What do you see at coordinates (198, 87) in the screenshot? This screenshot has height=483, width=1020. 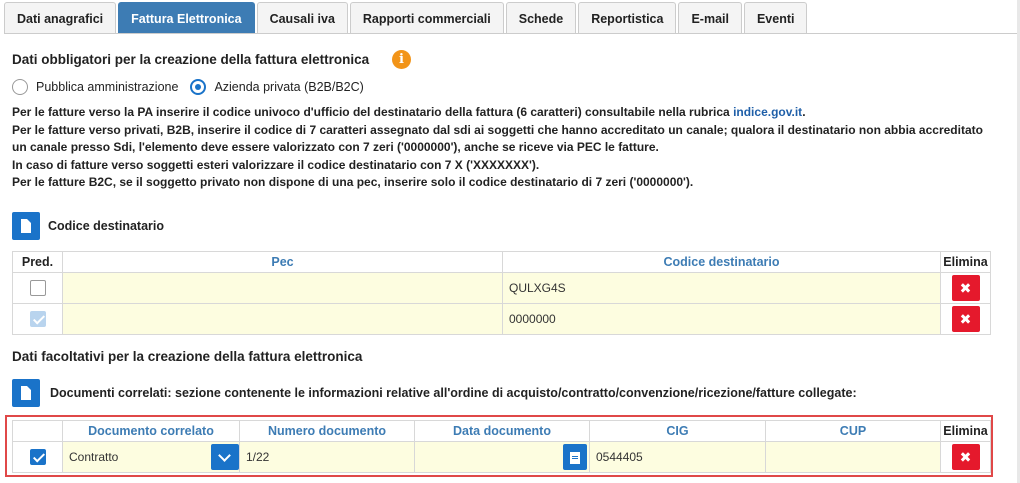 I see `radio-azienda-privata` at bounding box center [198, 87].